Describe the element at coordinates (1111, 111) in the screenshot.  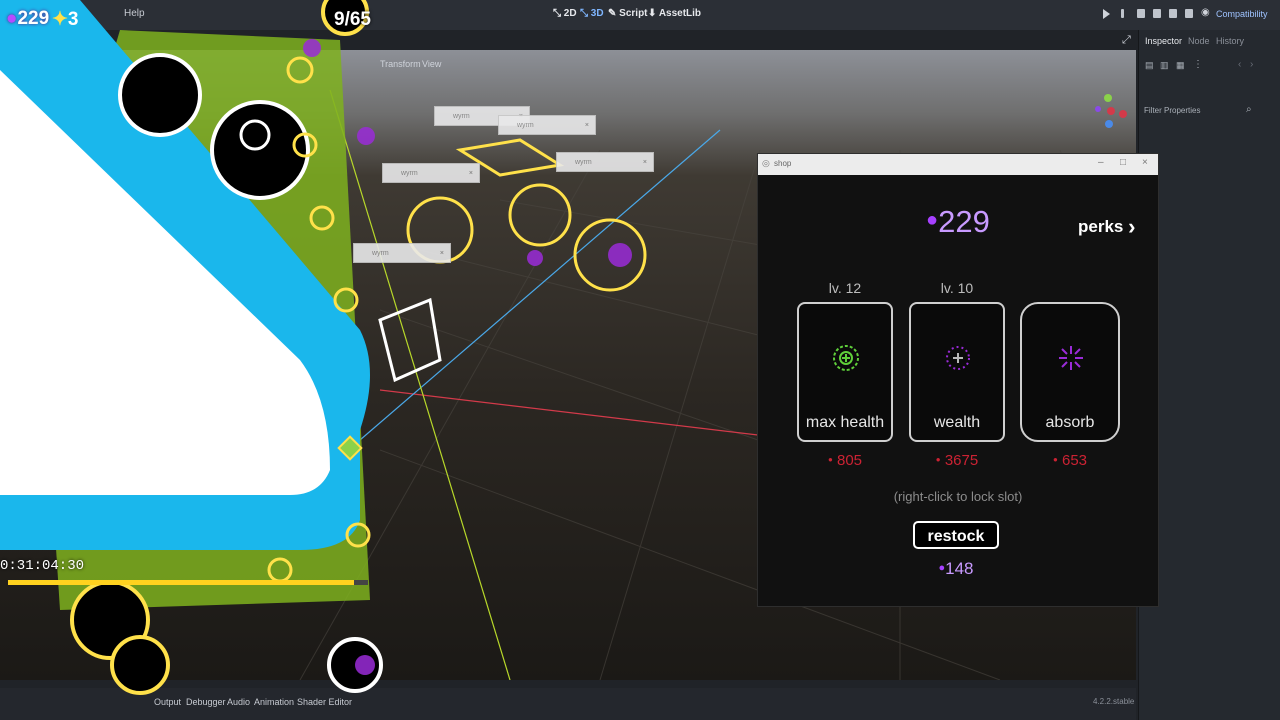
I see `axis-gizmo` at that location.